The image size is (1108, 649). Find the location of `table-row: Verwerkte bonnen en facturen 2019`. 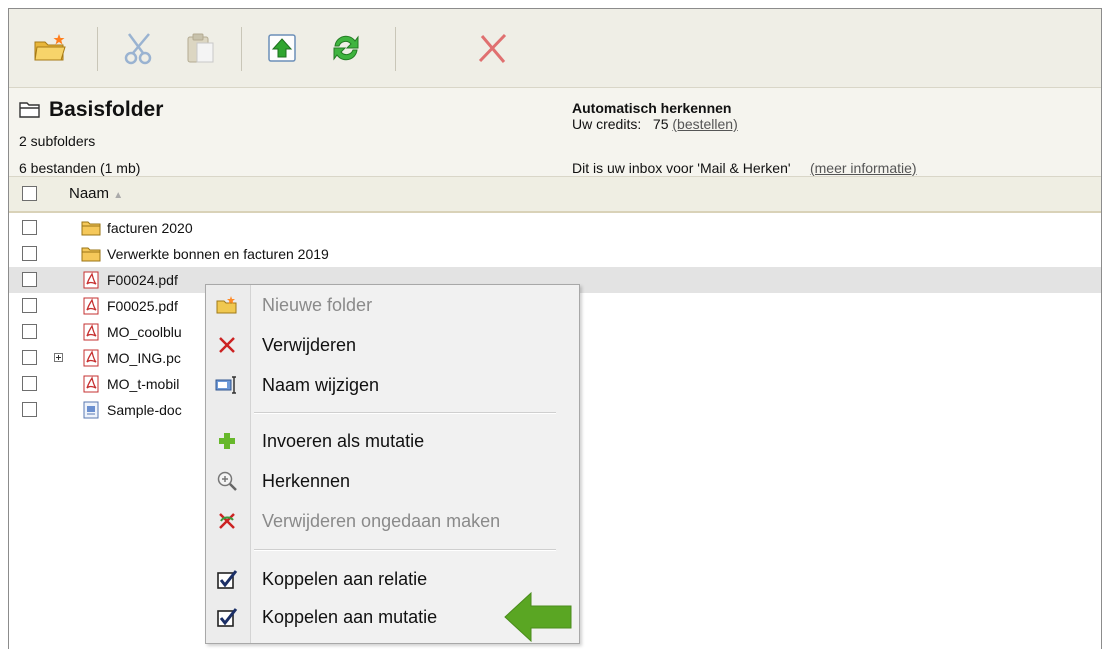

table-row: Verwerkte bonnen en facturen 2019 is located at coordinates (555, 254).